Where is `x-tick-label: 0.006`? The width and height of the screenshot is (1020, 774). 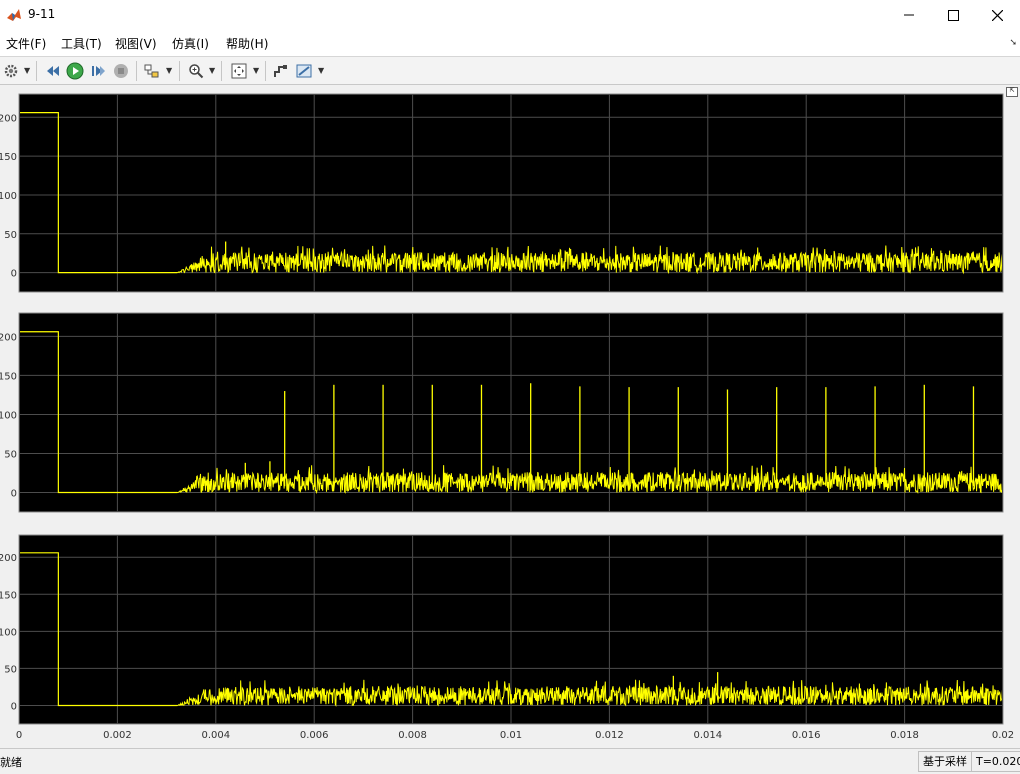
x-tick-label: 0.006 is located at coordinates (314, 735).